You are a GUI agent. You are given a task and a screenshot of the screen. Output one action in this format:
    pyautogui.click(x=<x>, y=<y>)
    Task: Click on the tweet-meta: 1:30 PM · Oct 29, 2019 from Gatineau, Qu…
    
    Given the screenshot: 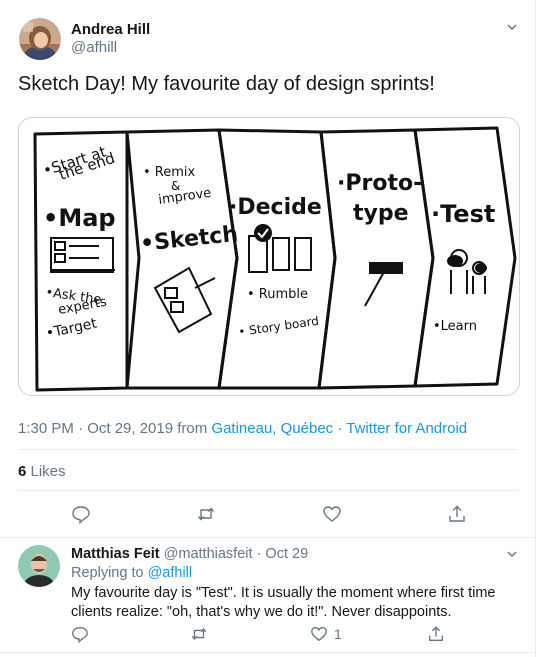 What is the action you would take?
    pyautogui.click(x=242, y=428)
    